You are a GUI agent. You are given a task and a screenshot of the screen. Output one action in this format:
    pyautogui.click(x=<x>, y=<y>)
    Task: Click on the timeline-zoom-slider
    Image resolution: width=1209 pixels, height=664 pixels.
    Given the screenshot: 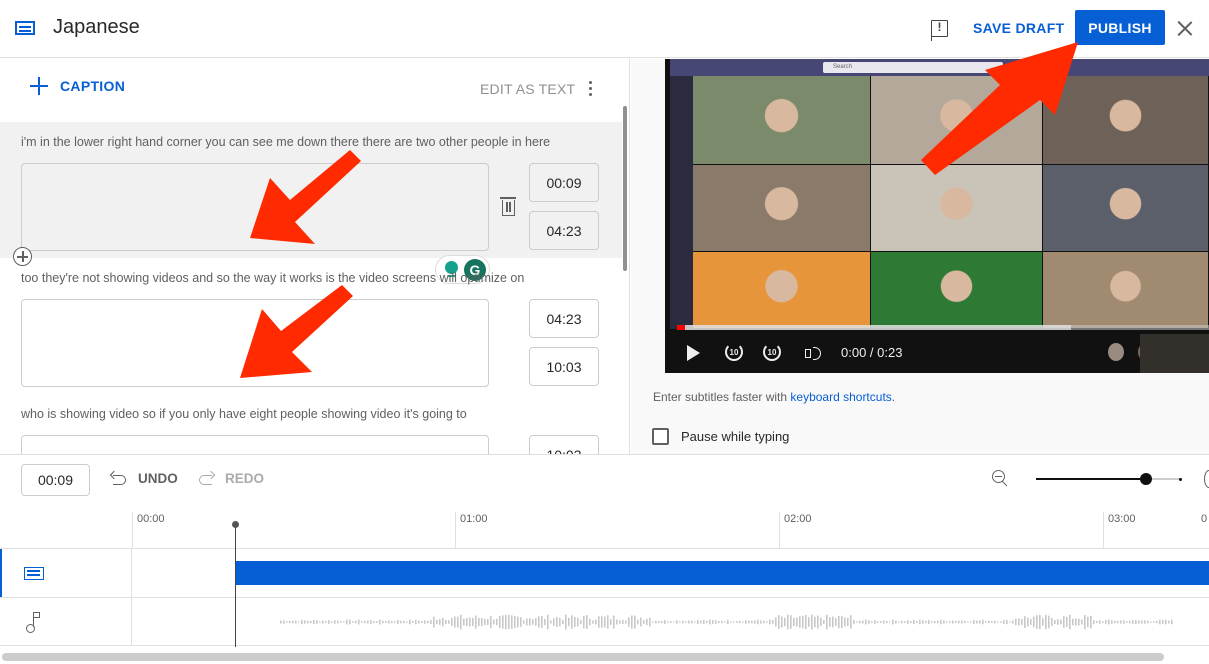 What is the action you would take?
    pyautogui.click(x=1109, y=479)
    